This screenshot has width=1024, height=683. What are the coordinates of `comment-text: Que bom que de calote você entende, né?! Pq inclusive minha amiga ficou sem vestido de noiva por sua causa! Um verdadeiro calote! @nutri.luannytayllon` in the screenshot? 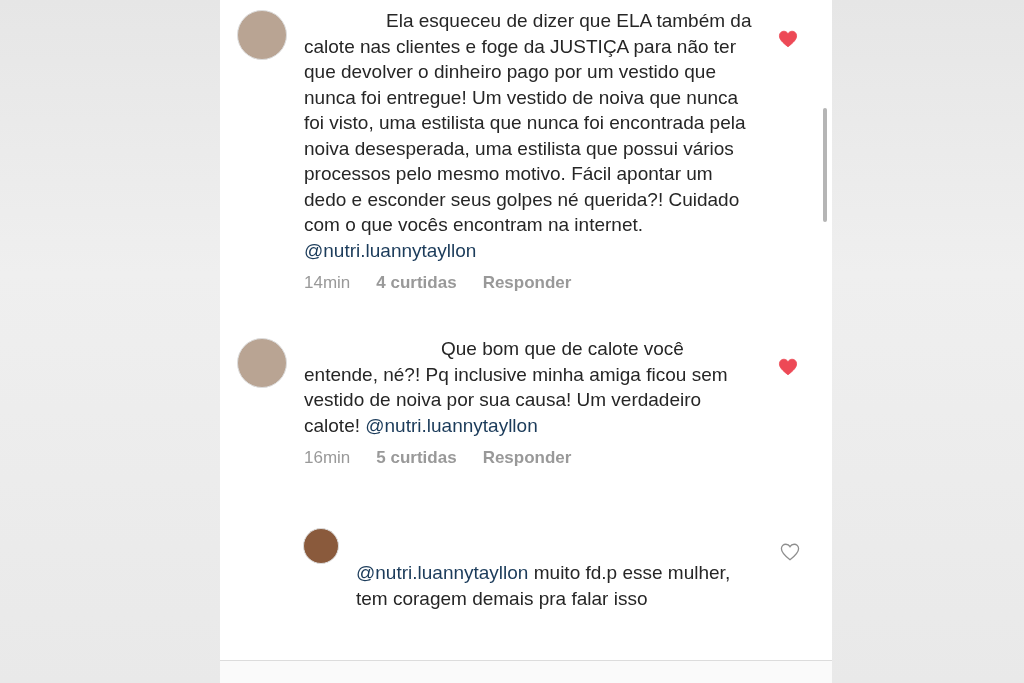 It's located at (516, 387).